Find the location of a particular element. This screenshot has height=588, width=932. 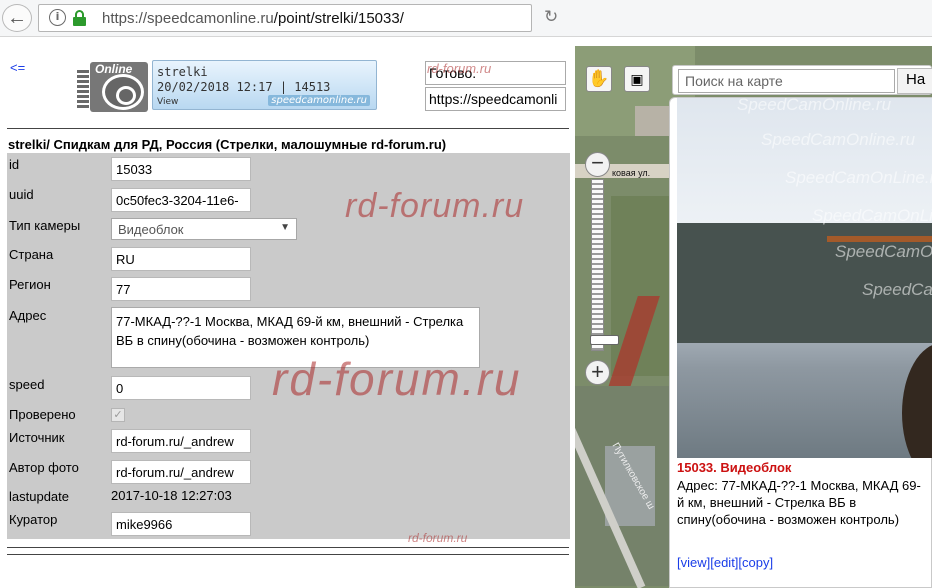

photo-watermark: SpeedCa is located at coordinates (897, 289).